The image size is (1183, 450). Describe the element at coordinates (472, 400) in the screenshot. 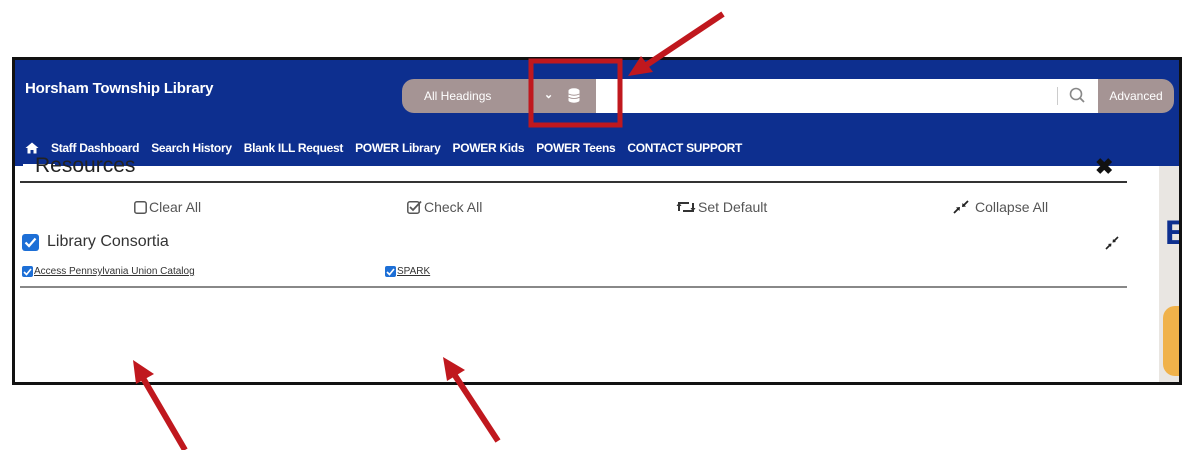

I see `annotation-arrow-right` at that location.